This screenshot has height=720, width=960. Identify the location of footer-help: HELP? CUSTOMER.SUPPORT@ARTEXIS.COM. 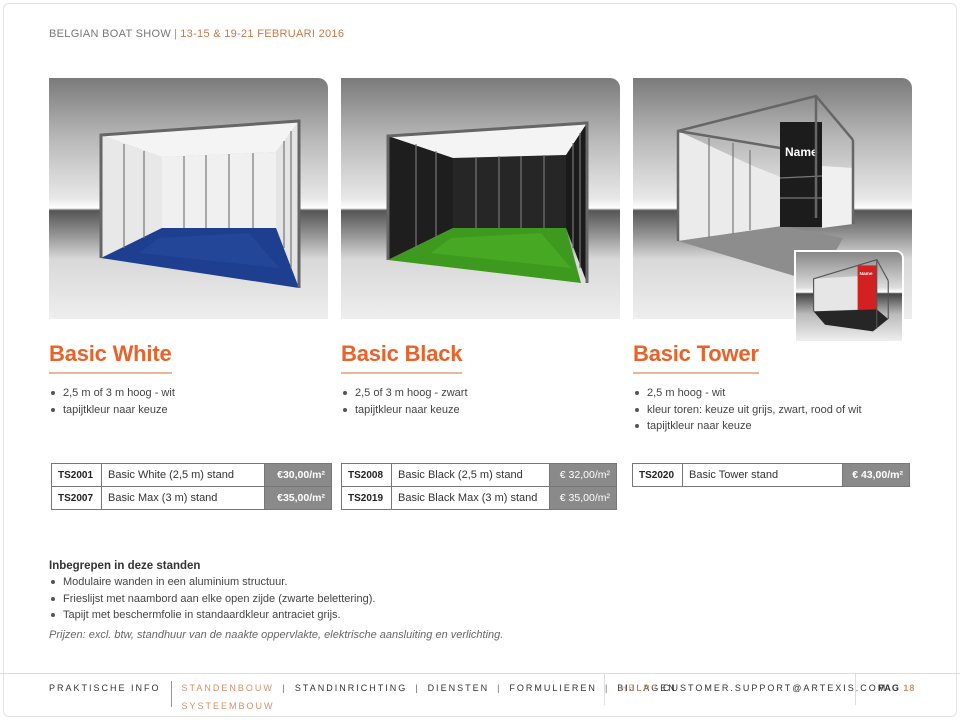
(753, 688).